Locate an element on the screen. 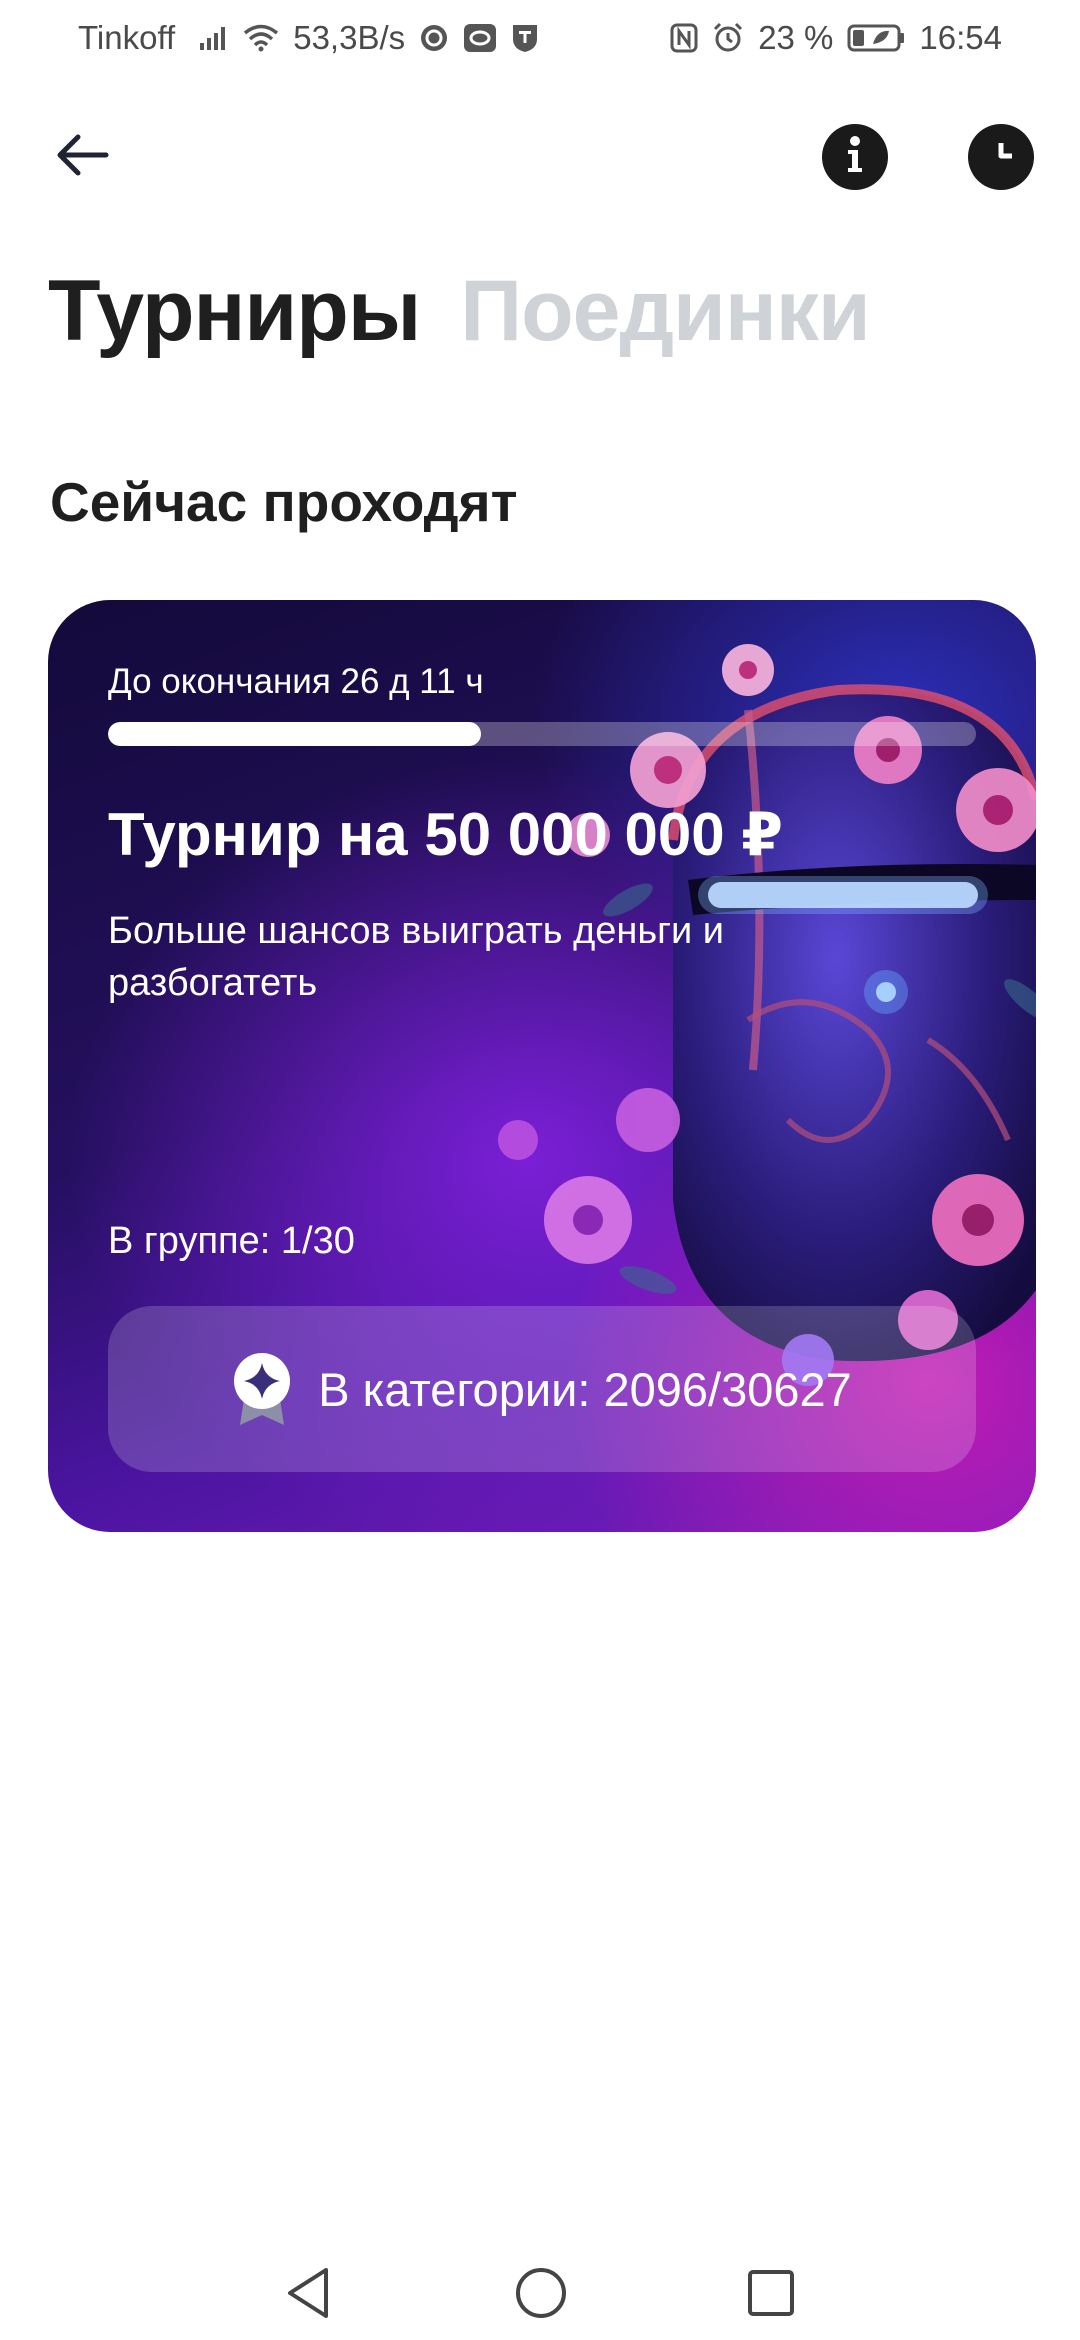 The width and height of the screenshot is (1080, 2340). triangle-back-icon is located at coordinates (309, 2295).